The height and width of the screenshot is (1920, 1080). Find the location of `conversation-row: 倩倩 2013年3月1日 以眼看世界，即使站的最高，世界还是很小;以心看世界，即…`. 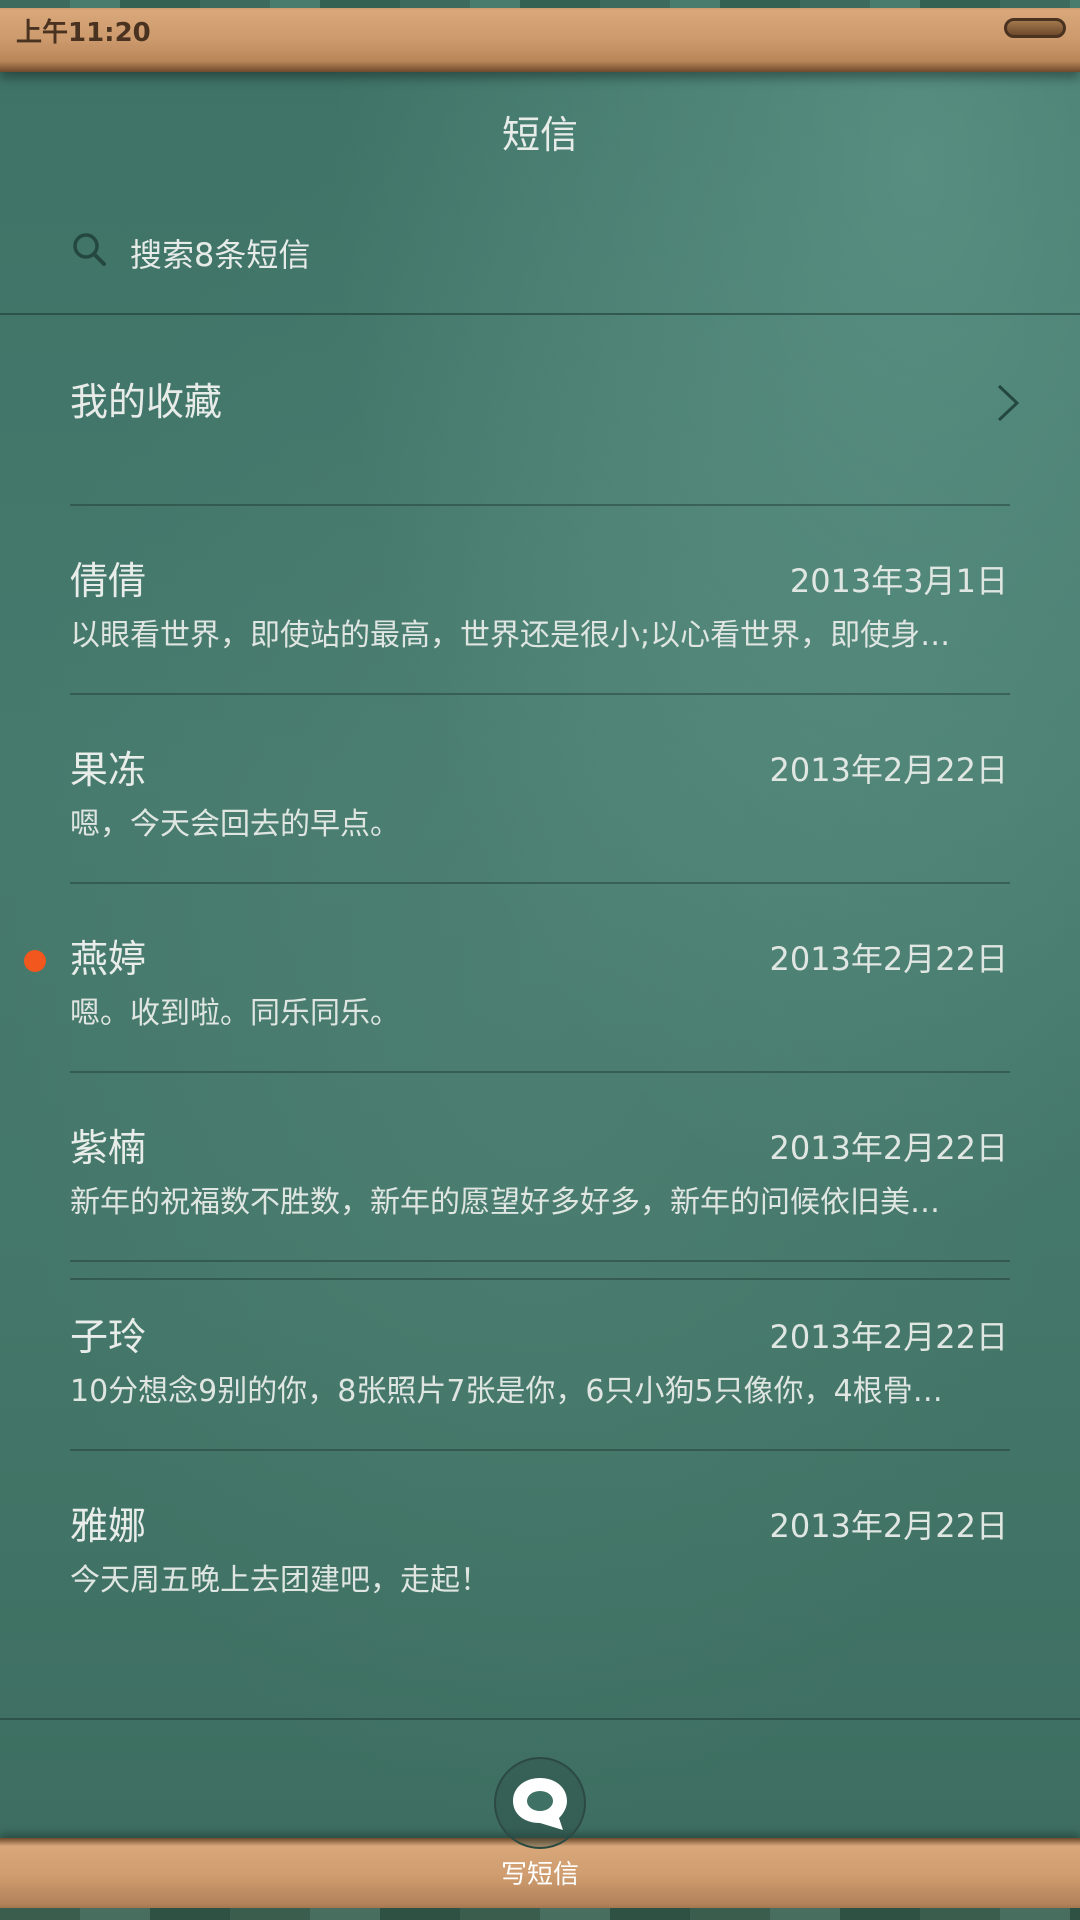

conversation-row: 倩倩 2013年3月1日 以眼看世界，即使站的最高，世界还是很小;以心看世界，即… is located at coordinates (540, 598).